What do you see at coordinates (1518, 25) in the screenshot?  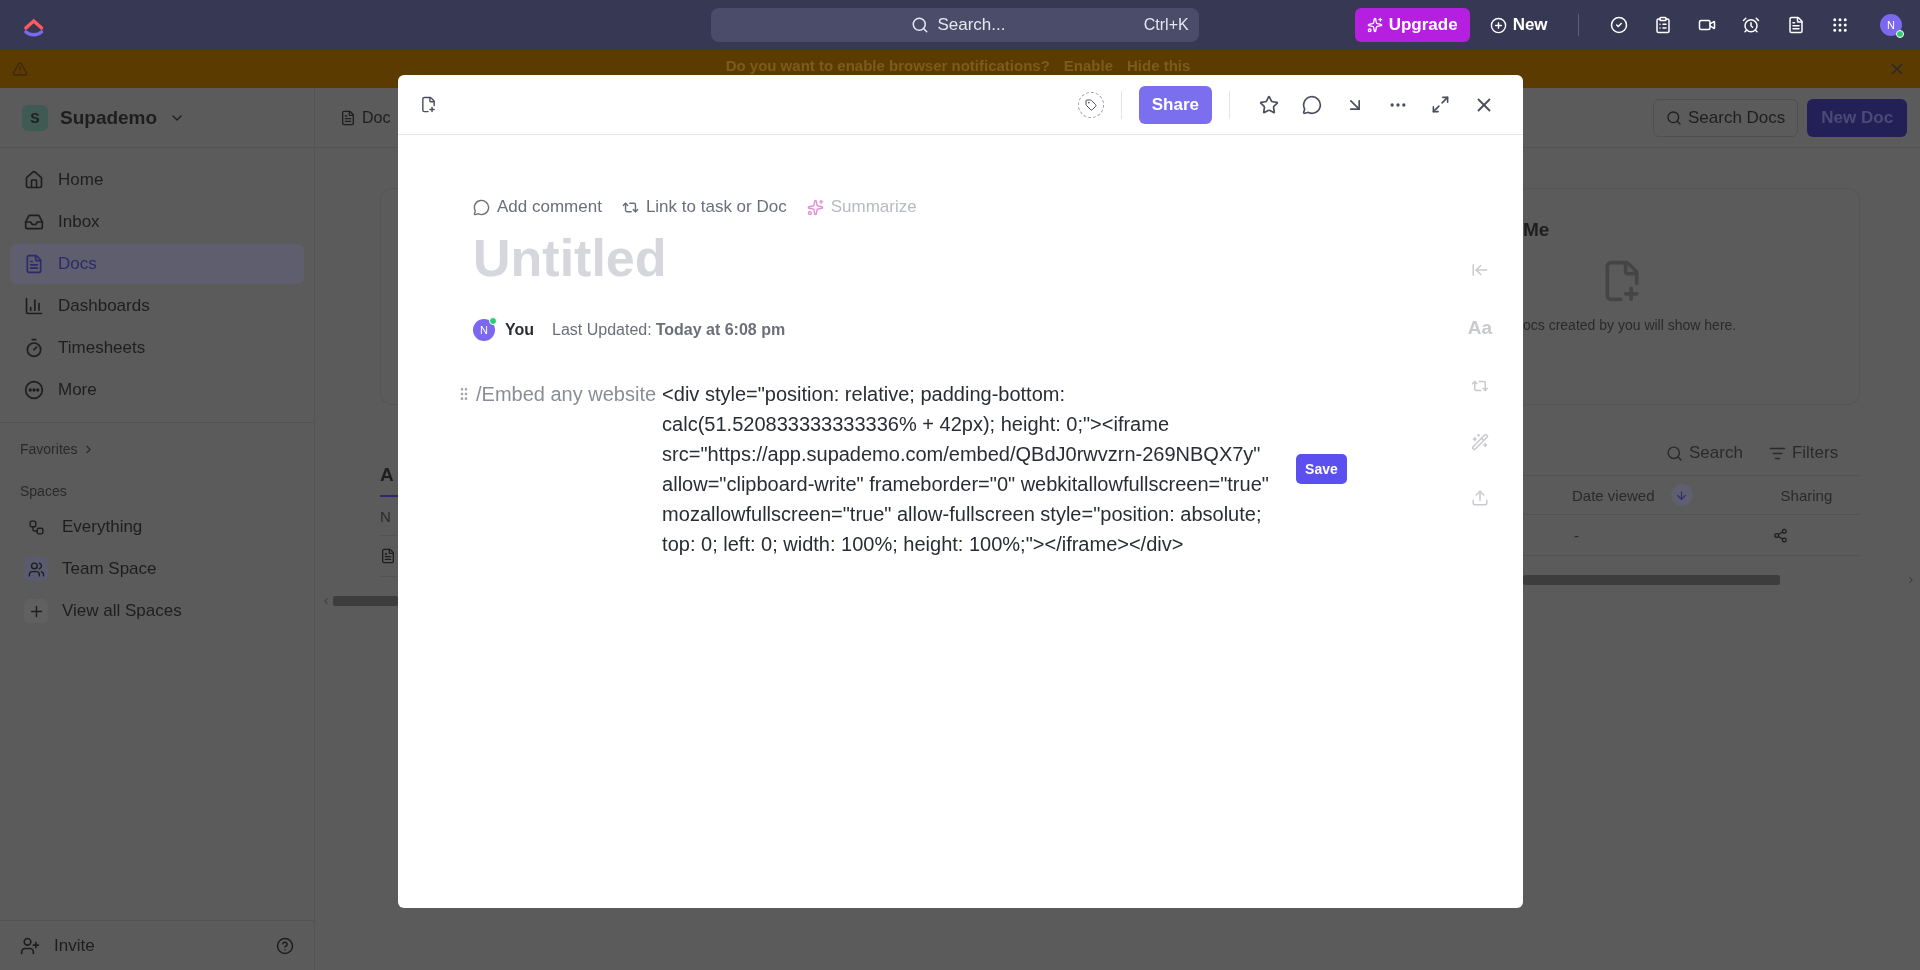 I see `new-button: New` at bounding box center [1518, 25].